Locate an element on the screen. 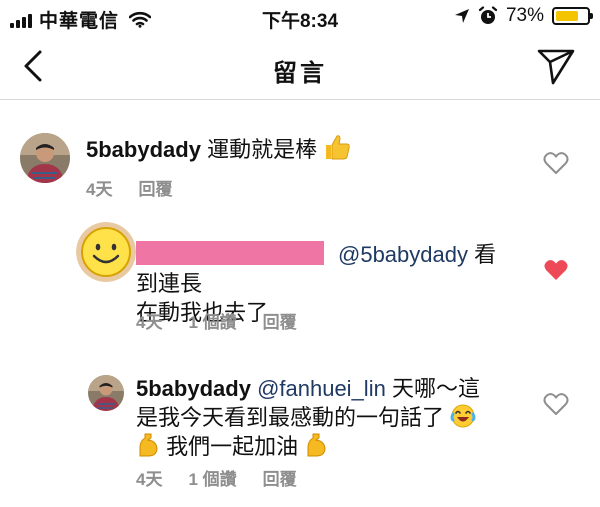 The height and width of the screenshot is (507, 600). redacted-username is located at coordinates (230, 253).